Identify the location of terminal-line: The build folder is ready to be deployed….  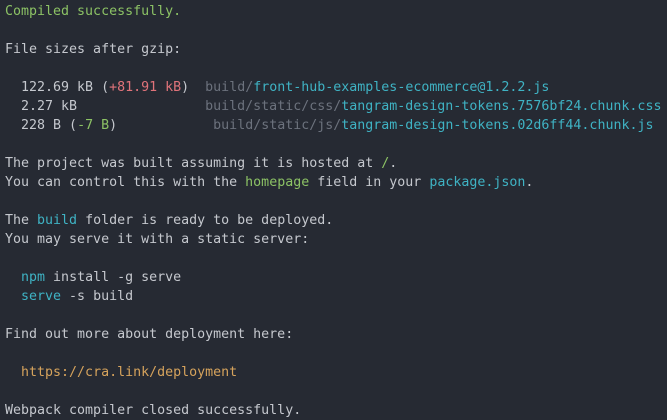
(336, 220).